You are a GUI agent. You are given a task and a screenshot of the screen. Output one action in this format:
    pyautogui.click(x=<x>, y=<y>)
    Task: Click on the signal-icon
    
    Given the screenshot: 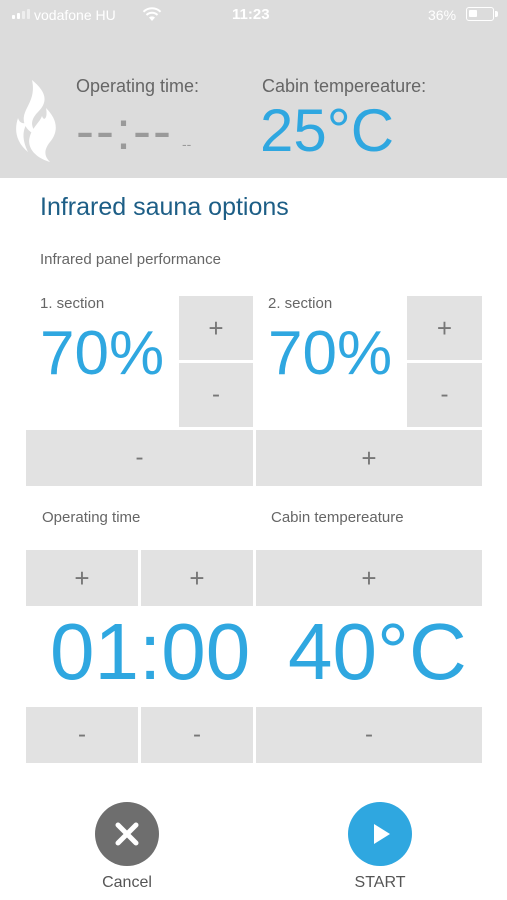 What is the action you would take?
    pyautogui.click(x=21, y=14)
    